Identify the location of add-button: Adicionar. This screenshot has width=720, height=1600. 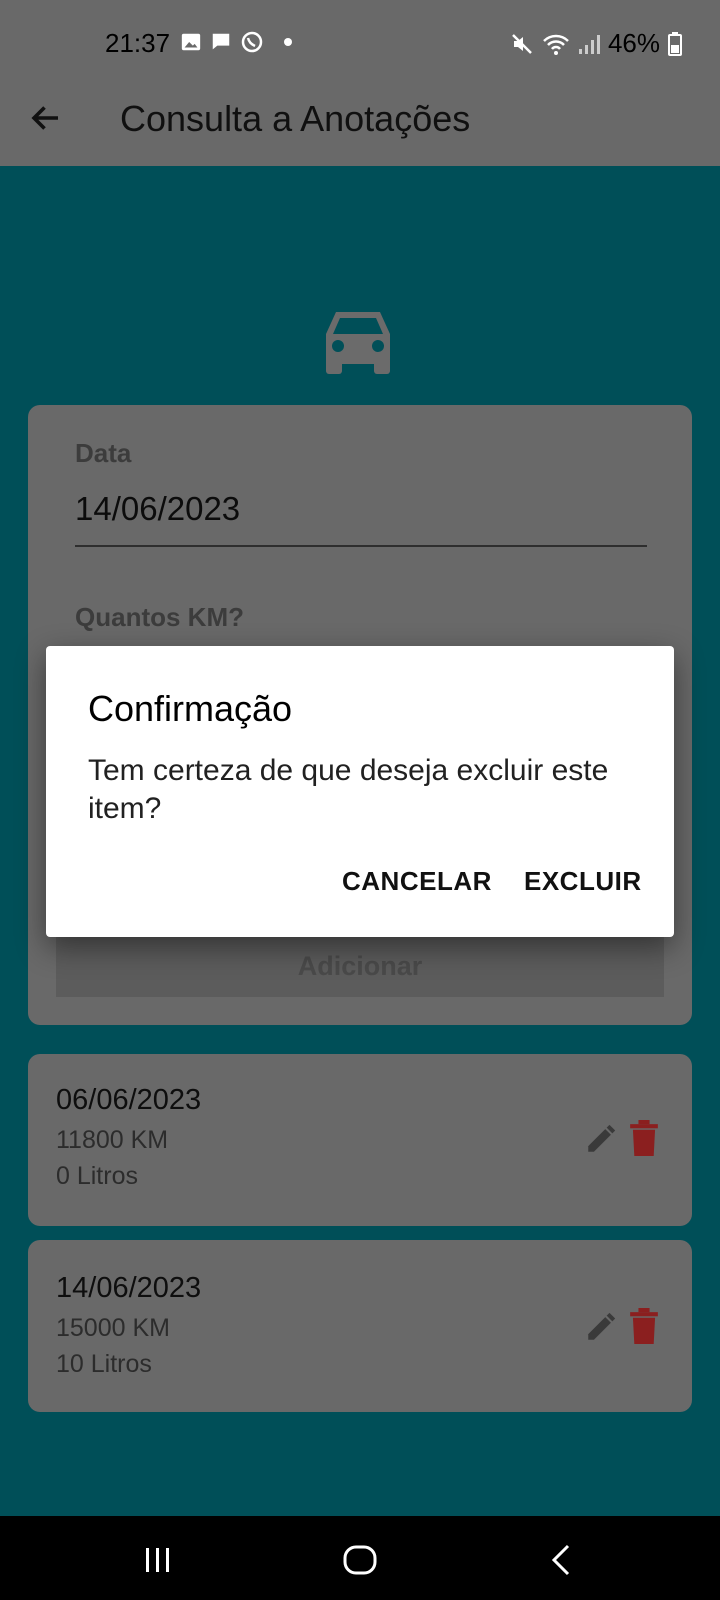
(360, 966).